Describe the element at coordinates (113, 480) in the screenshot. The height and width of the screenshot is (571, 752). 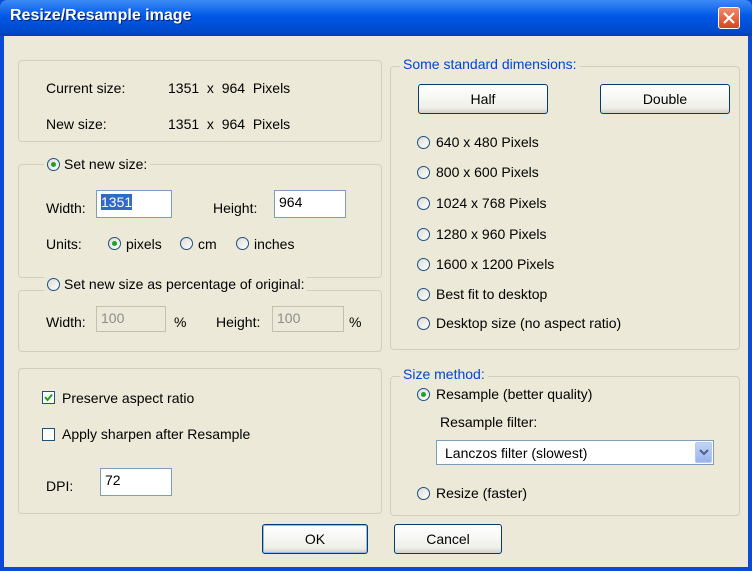
I see `dpi-value: 72` at that location.